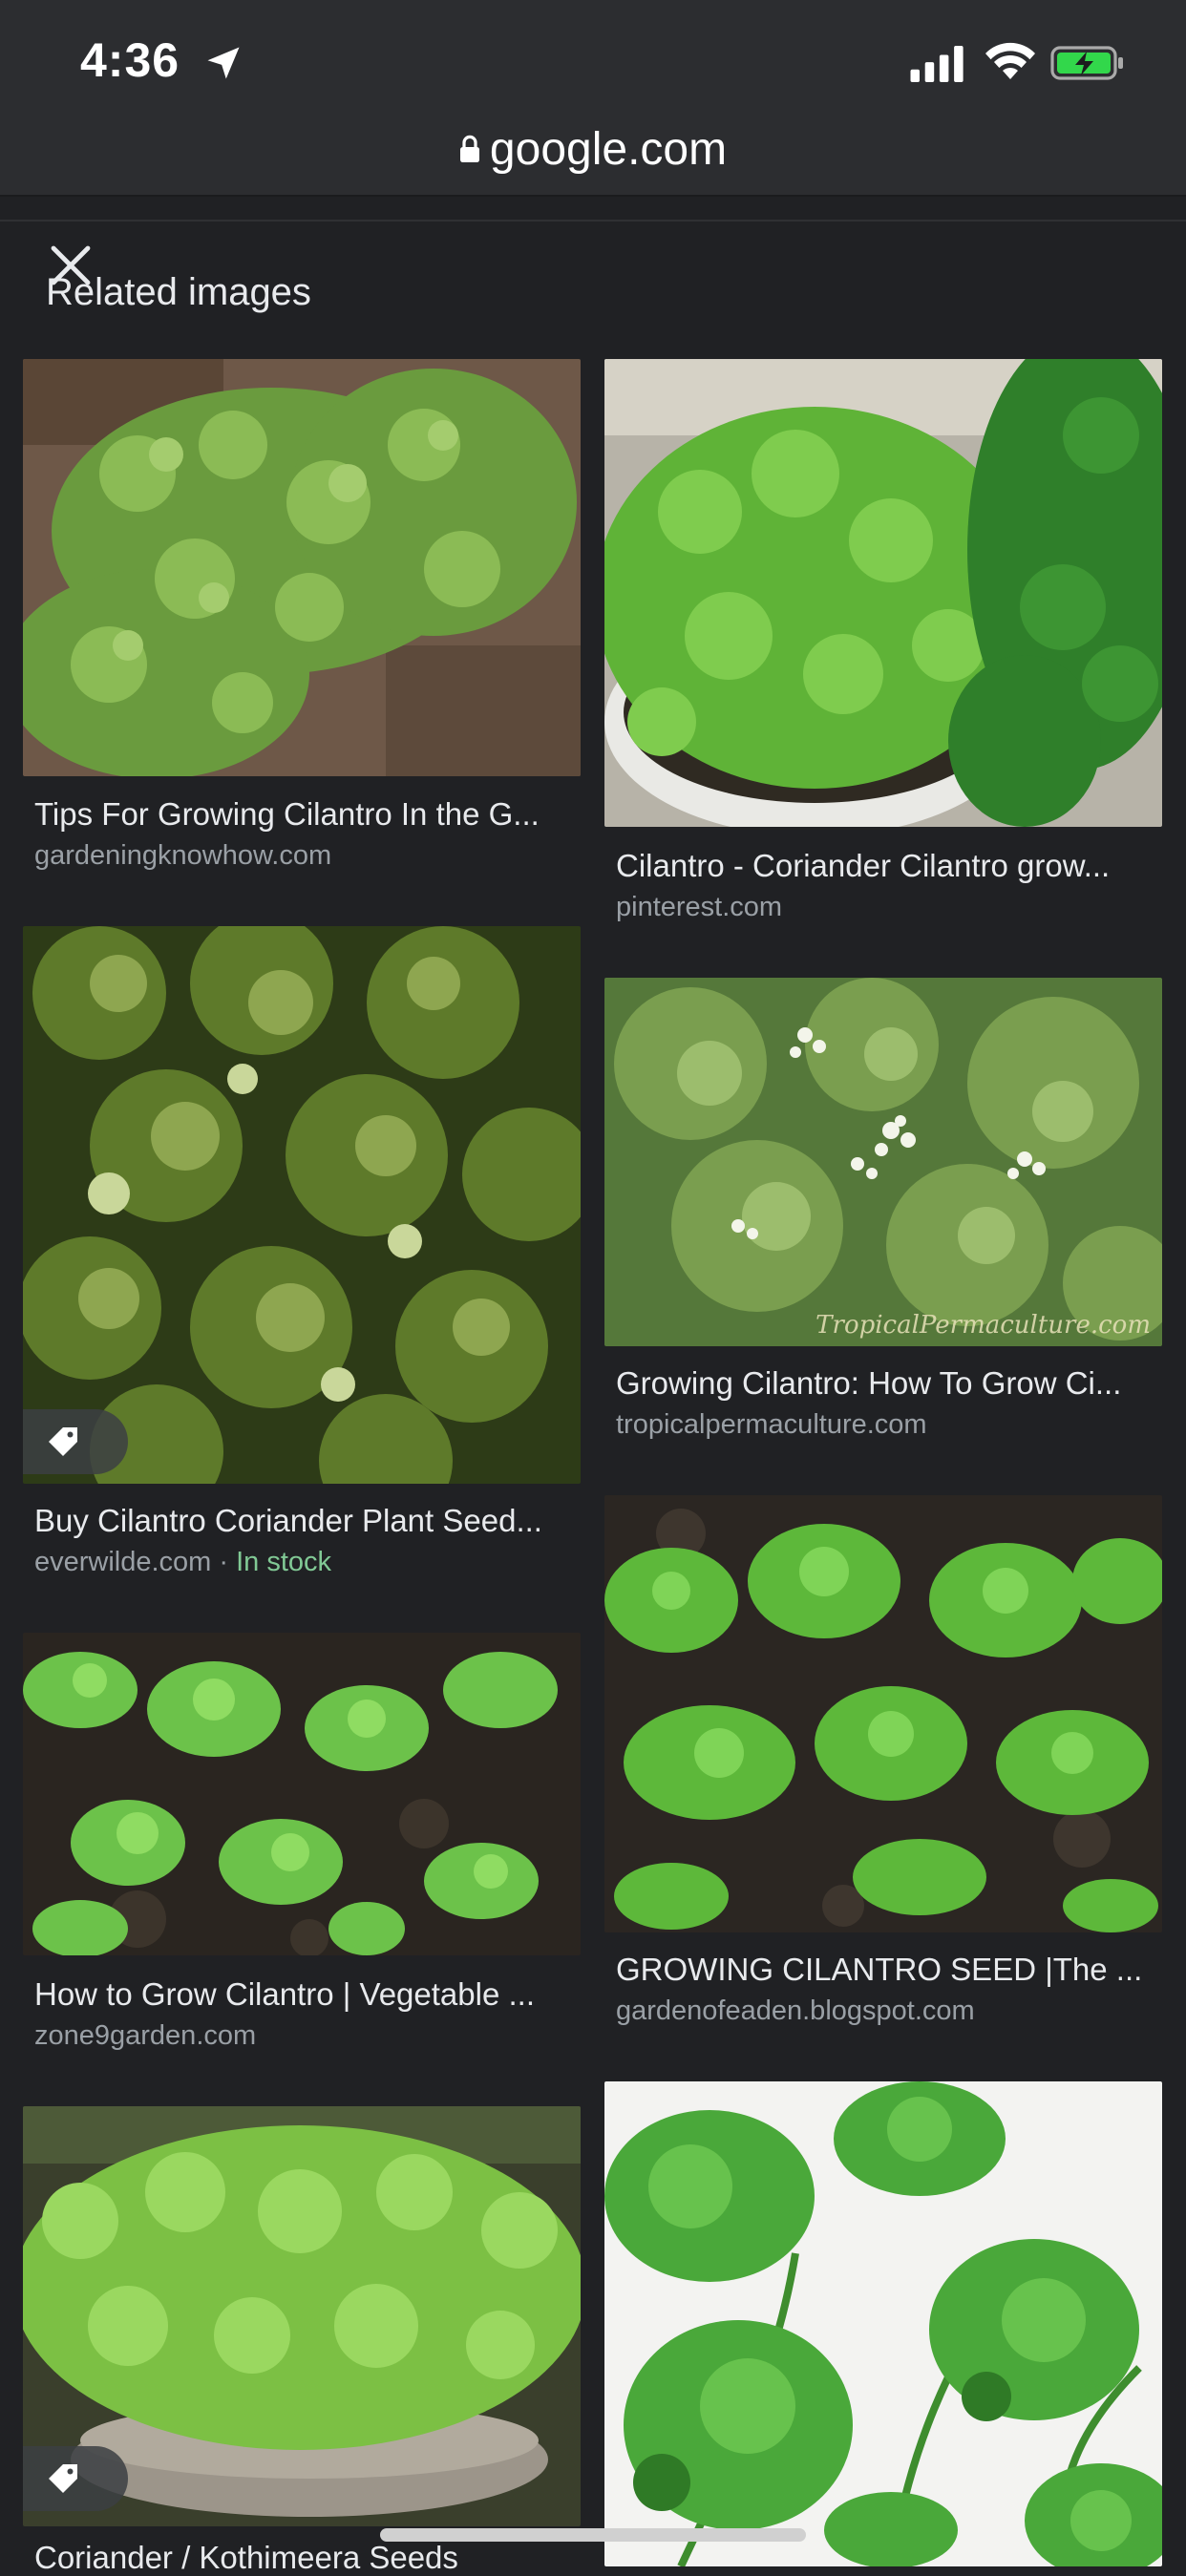 Image resolution: width=1186 pixels, height=2576 pixels. Describe the element at coordinates (178, 292) in the screenshot. I see `section-title: Related images` at that location.